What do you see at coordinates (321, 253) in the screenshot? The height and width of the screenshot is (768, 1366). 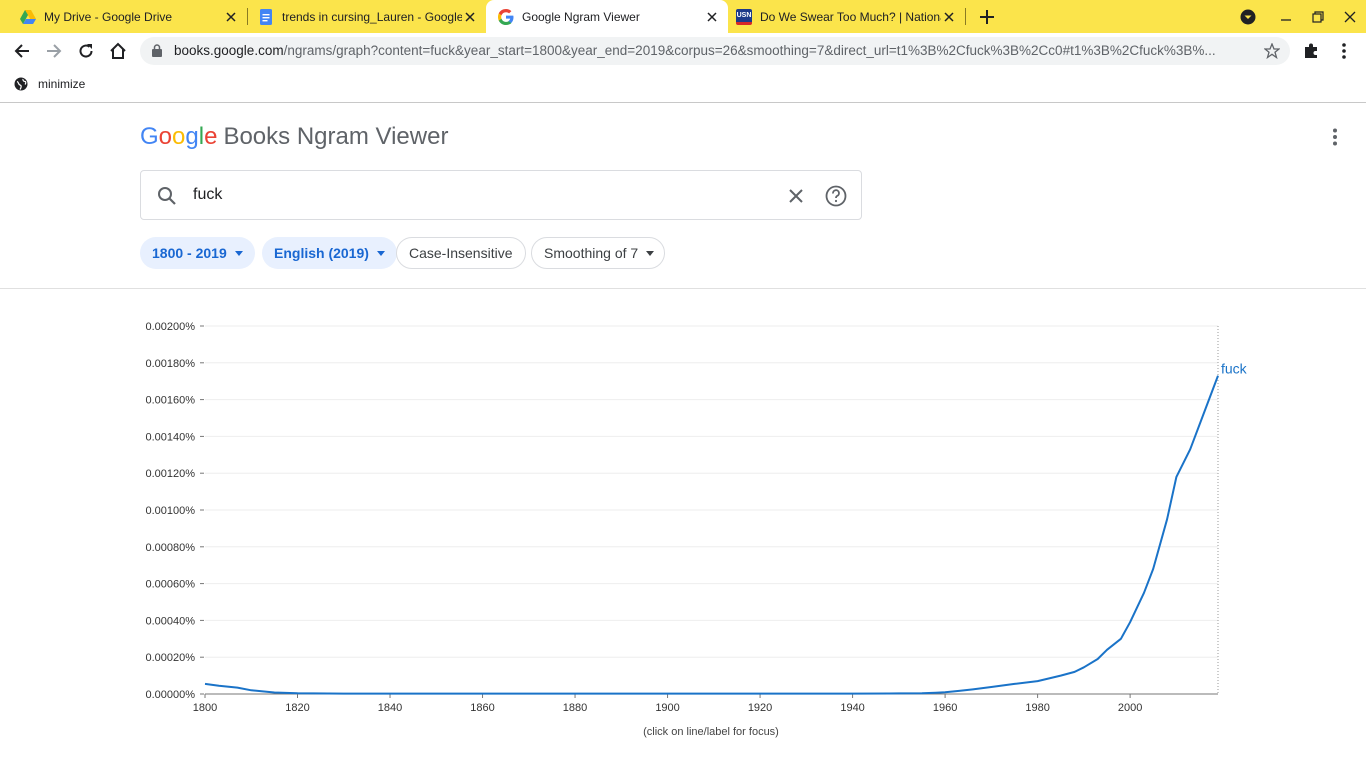 I see `chip-label: English (2019)` at bounding box center [321, 253].